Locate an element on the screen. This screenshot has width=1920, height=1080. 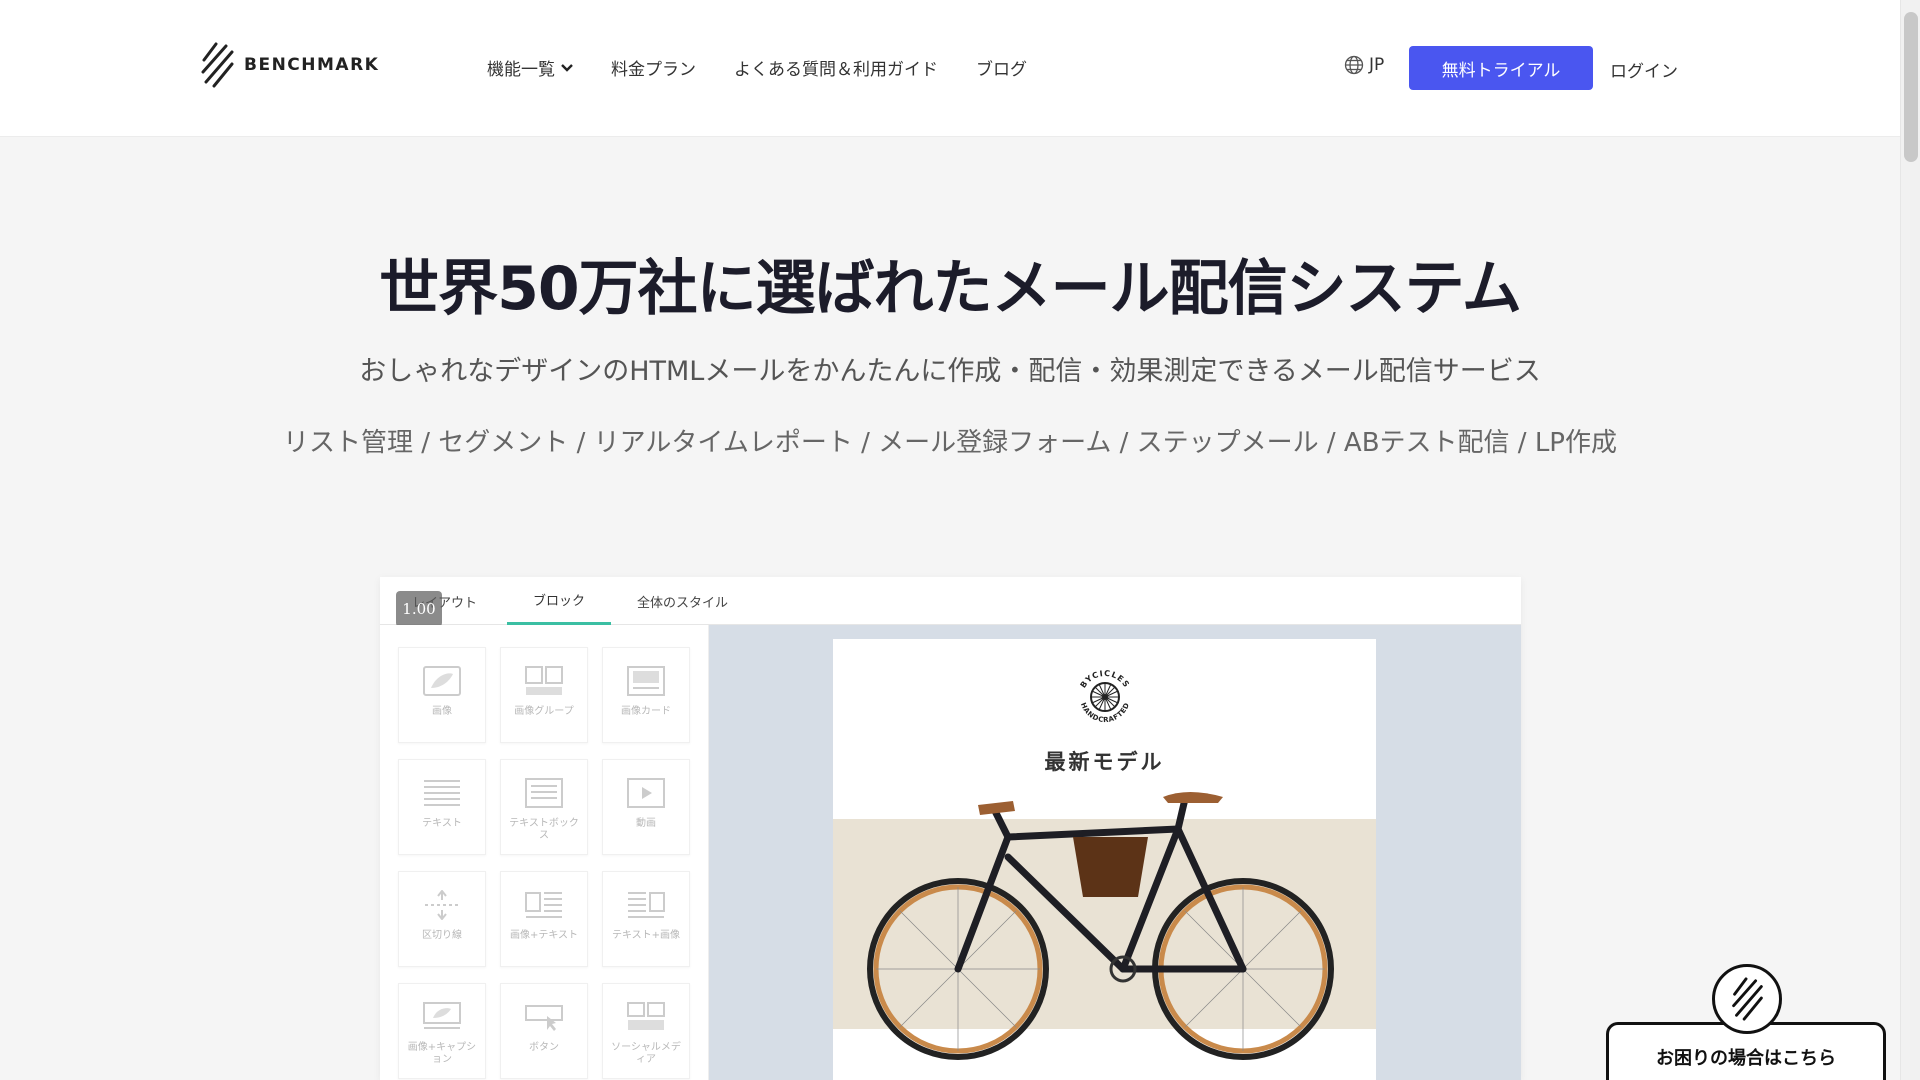
nav-features-label: 機能一覧 is located at coordinates (521, 70).